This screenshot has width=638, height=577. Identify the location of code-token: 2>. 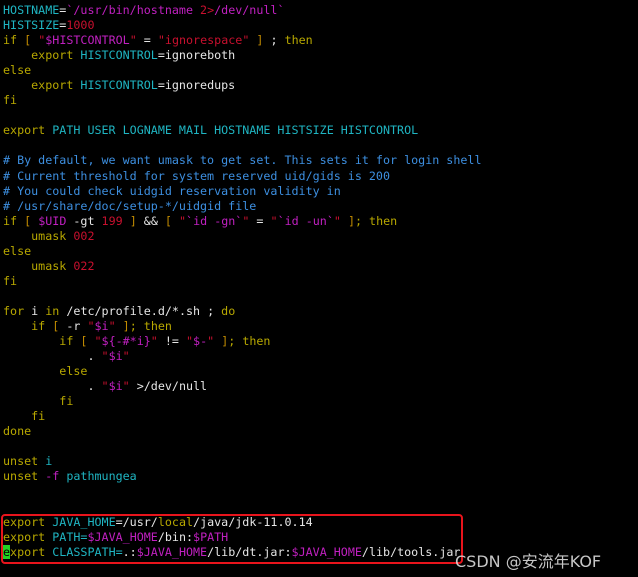
(207, 10).